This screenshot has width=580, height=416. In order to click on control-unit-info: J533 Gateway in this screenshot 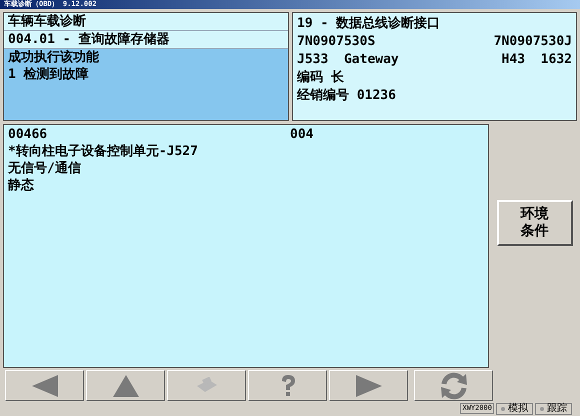, I will do `click(348, 60)`.